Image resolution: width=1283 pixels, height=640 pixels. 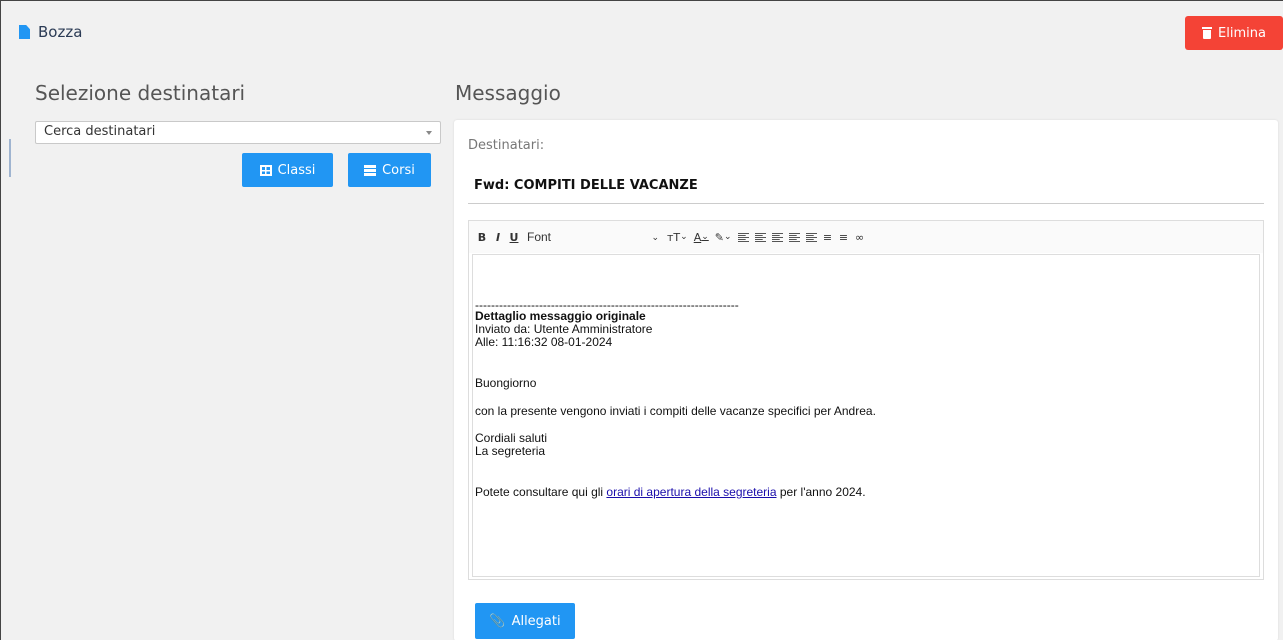 What do you see at coordinates (60, 32) in the screenshot?
I see `document-title-text: Bozza` at bounding box center [60, 32].